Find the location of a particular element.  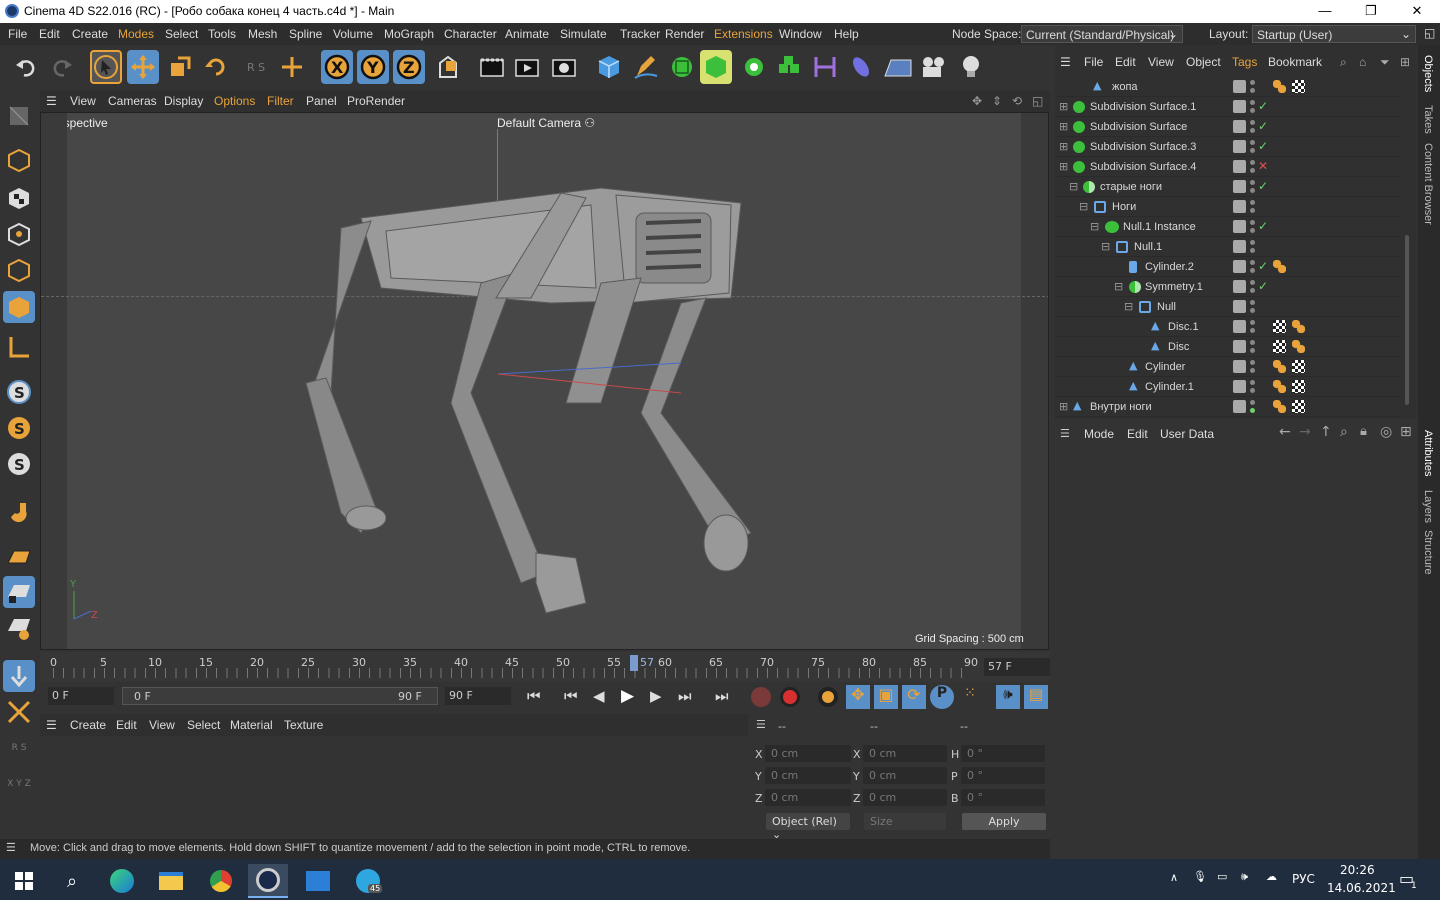

previous-frame-icon: ◀ is located at coordinates (599, 696).